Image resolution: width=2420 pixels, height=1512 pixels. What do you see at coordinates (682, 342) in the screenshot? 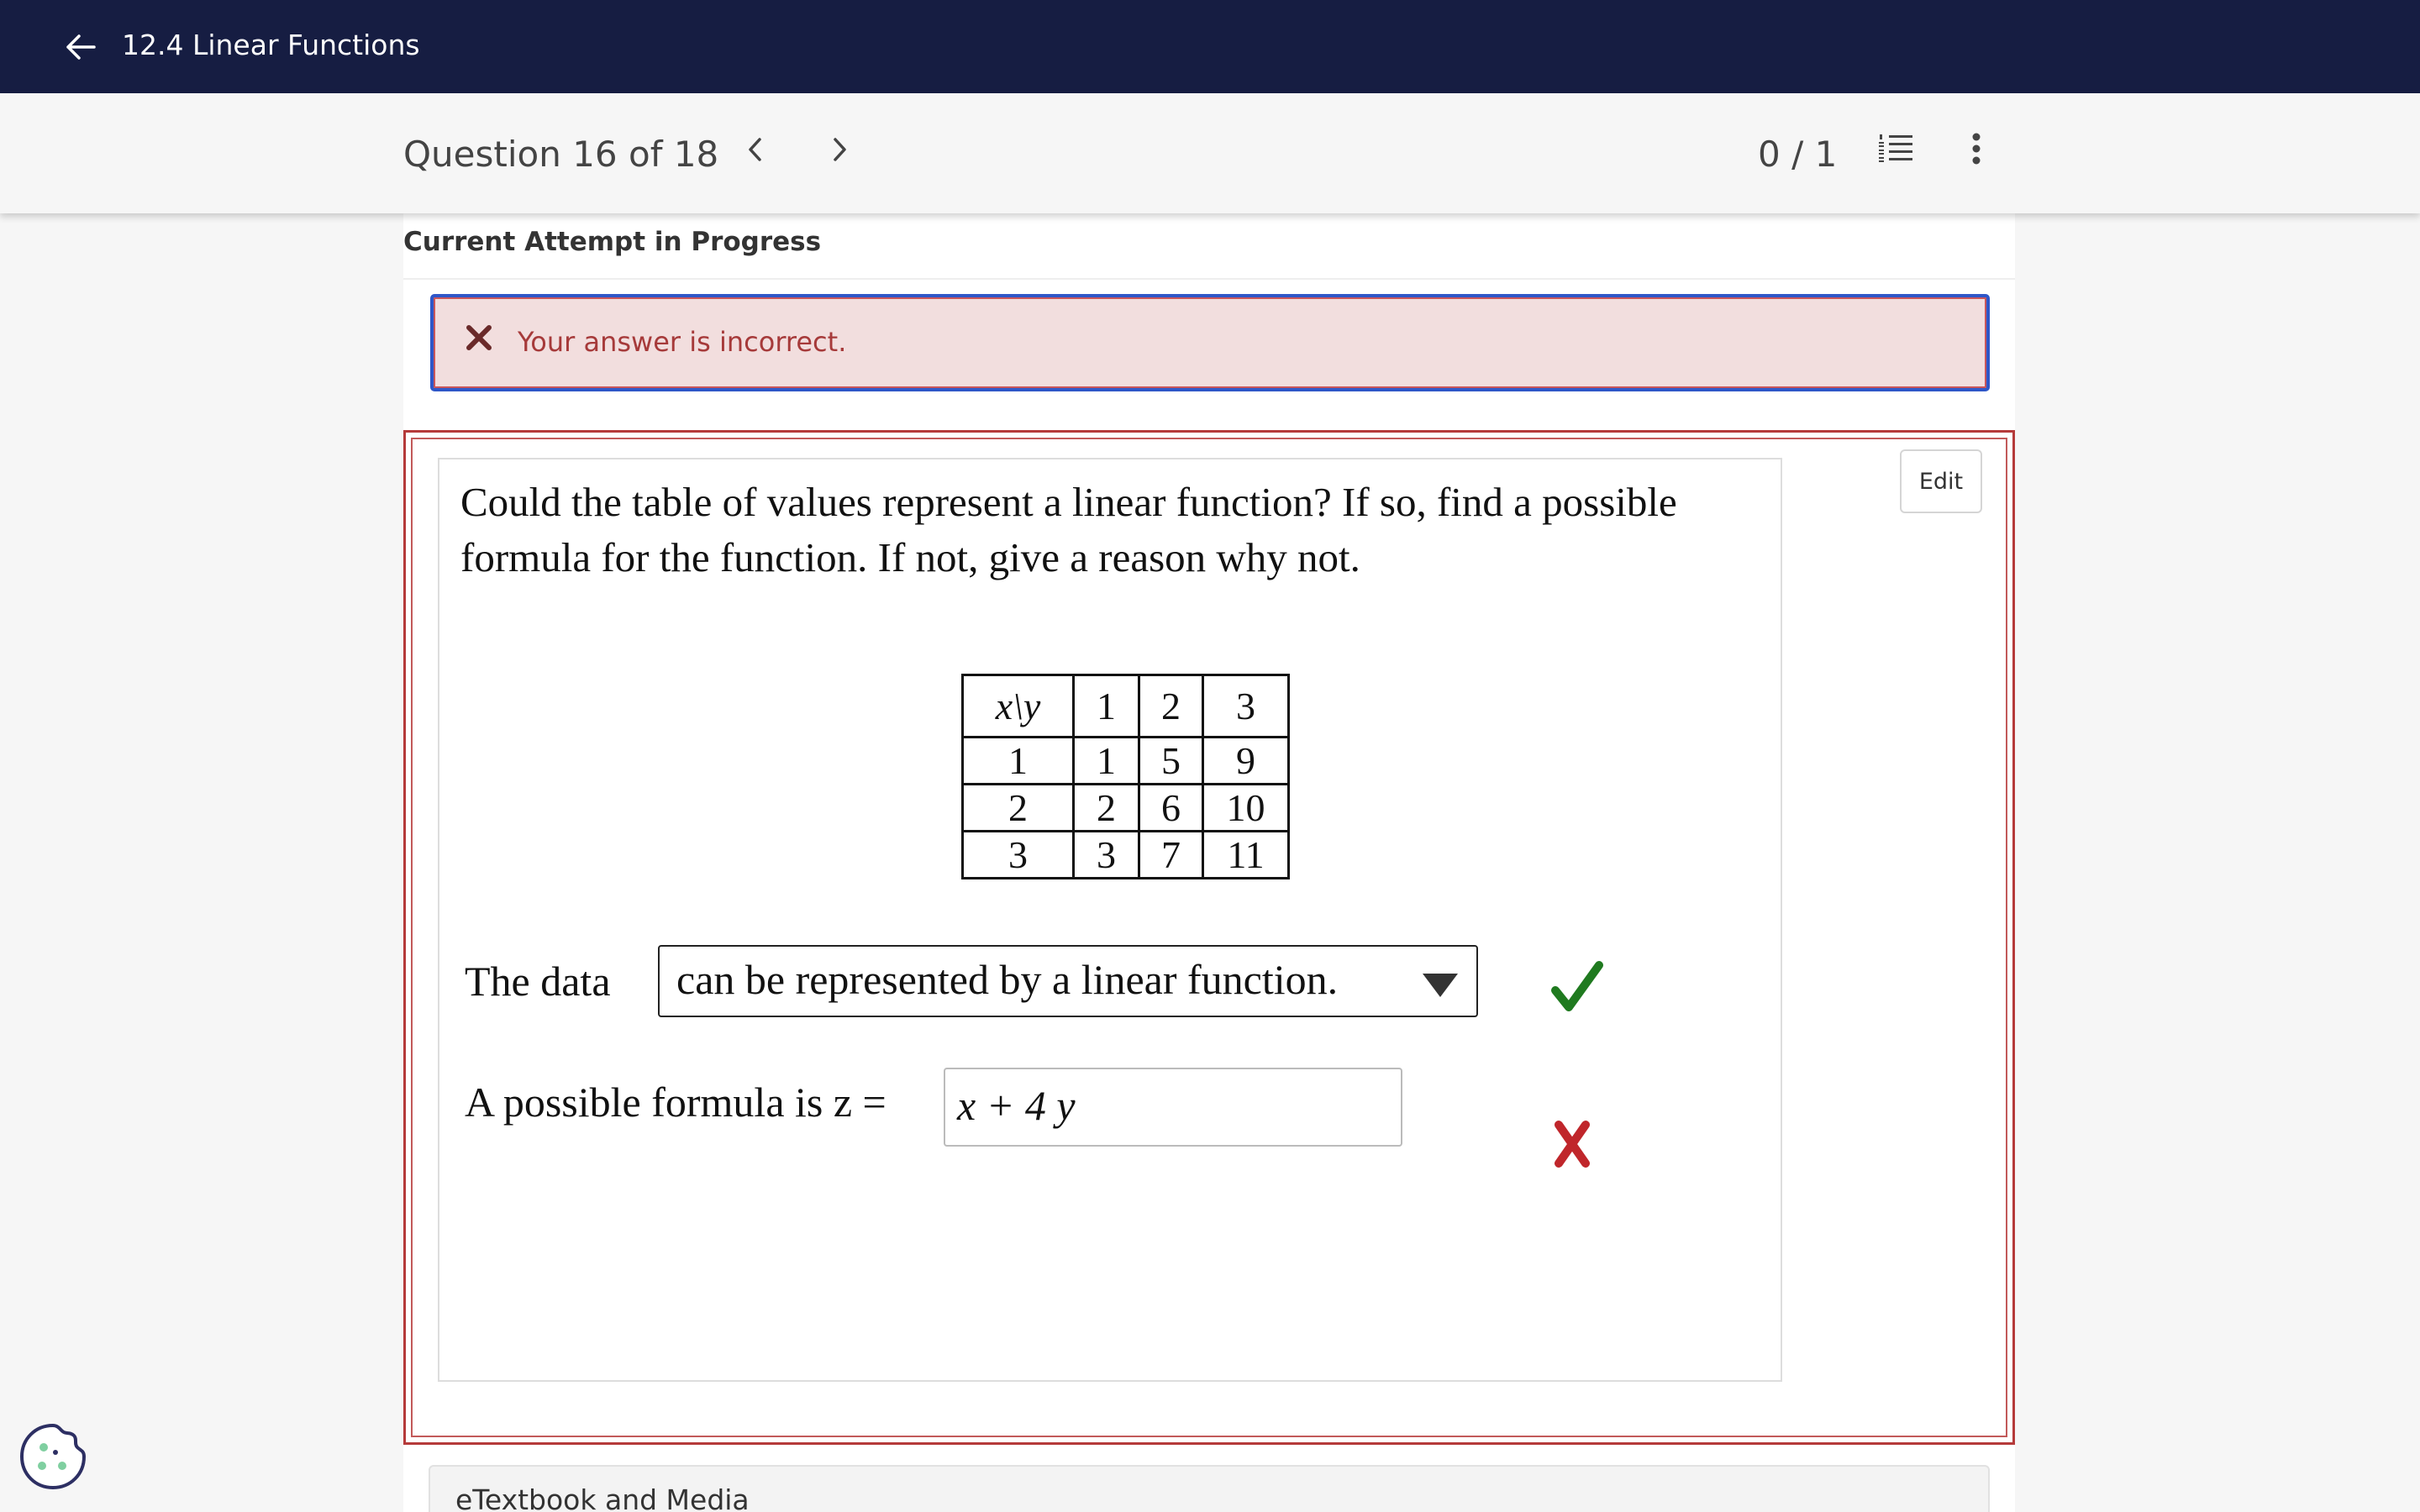
I see `feedback-message: Your answer is incorrect.` at bounding box center [682, 342].